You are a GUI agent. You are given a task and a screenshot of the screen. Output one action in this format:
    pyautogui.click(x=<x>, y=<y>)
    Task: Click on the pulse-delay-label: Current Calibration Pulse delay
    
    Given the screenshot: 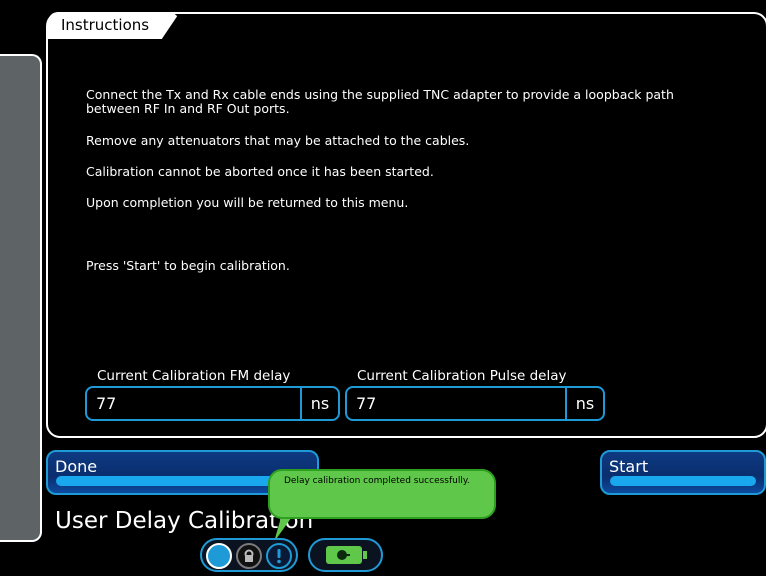 What is the action you would take?
    pyautogui.click(x=462, y=376)
    